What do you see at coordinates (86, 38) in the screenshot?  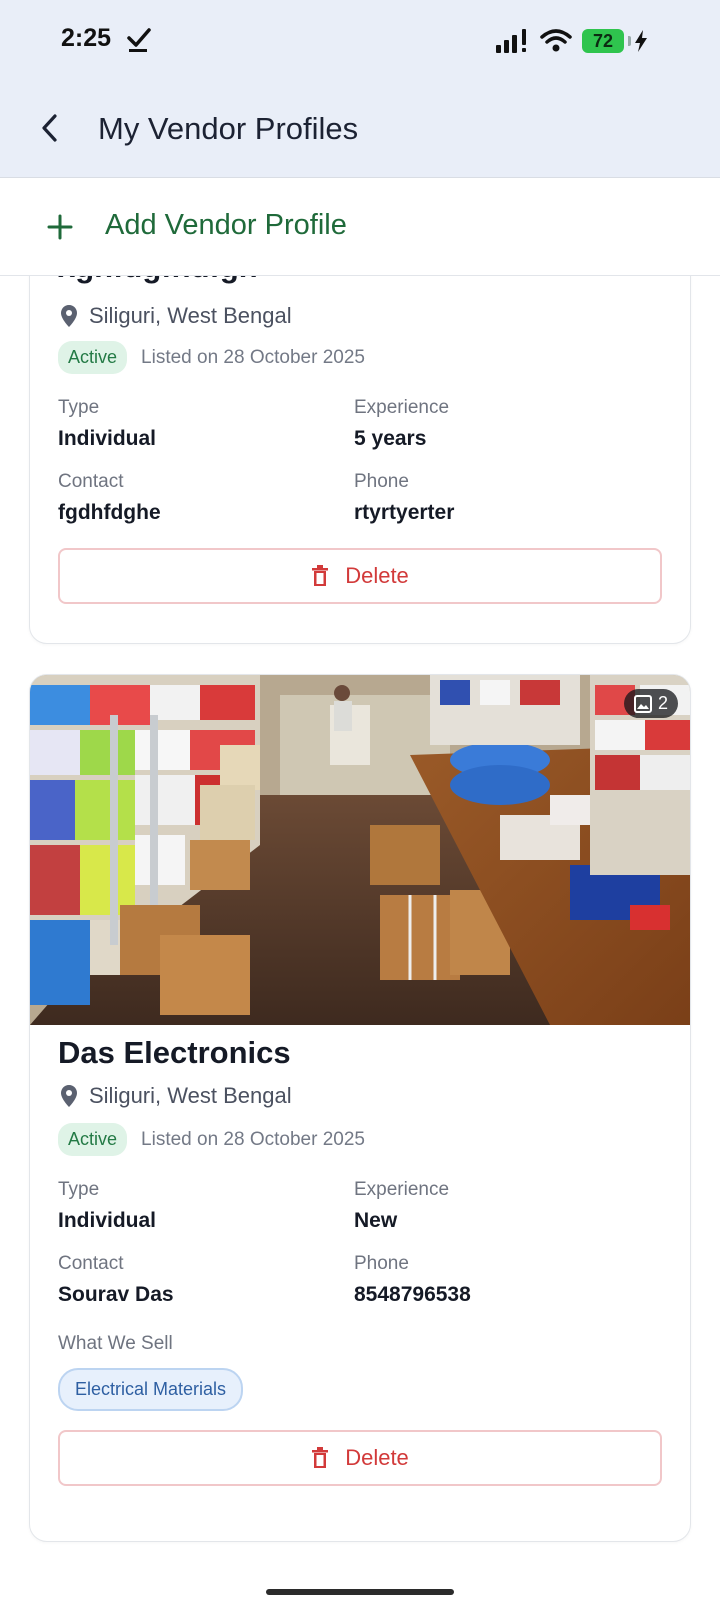 I see `status-time: 2:25` at bounding box center [86, 38].